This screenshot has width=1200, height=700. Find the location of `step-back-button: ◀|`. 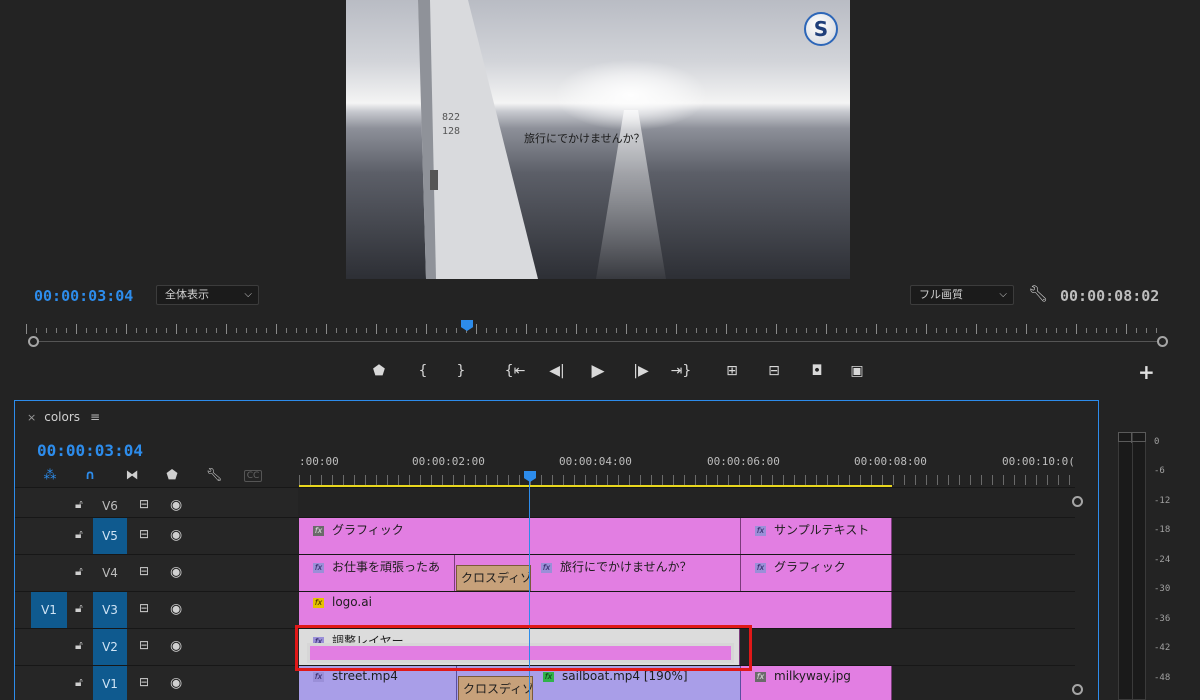

step-back-button: ◀| is located at coordinates (557, 371).